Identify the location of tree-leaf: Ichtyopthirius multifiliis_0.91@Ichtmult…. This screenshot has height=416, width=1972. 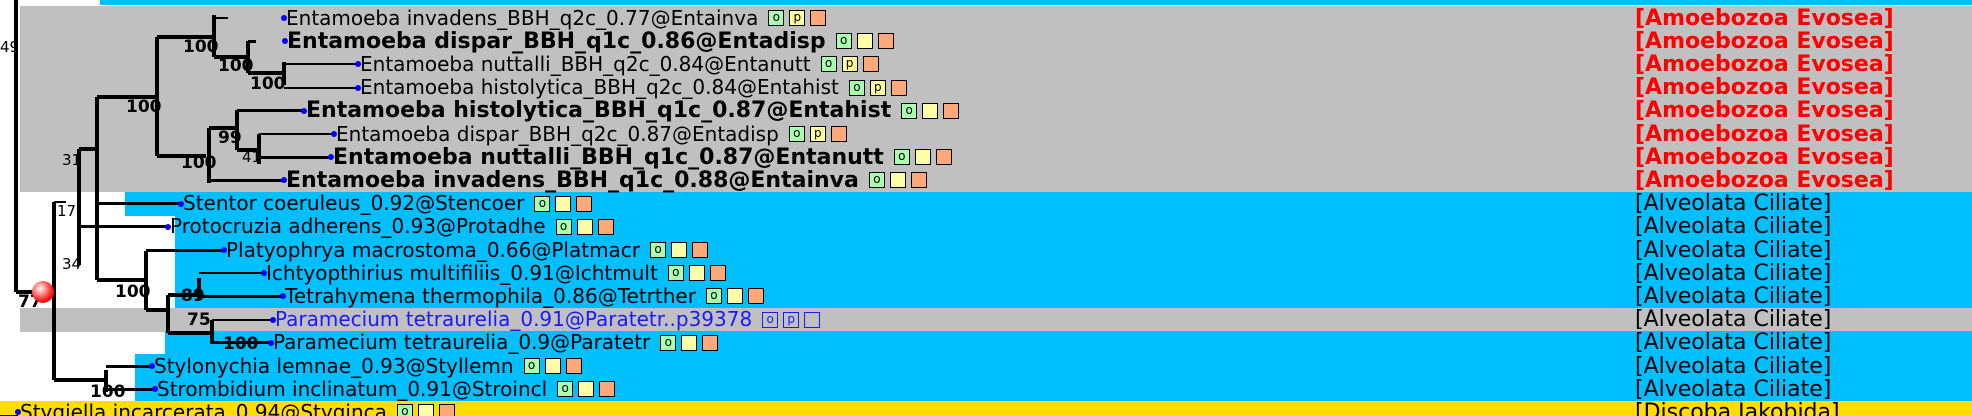
(496, 272).